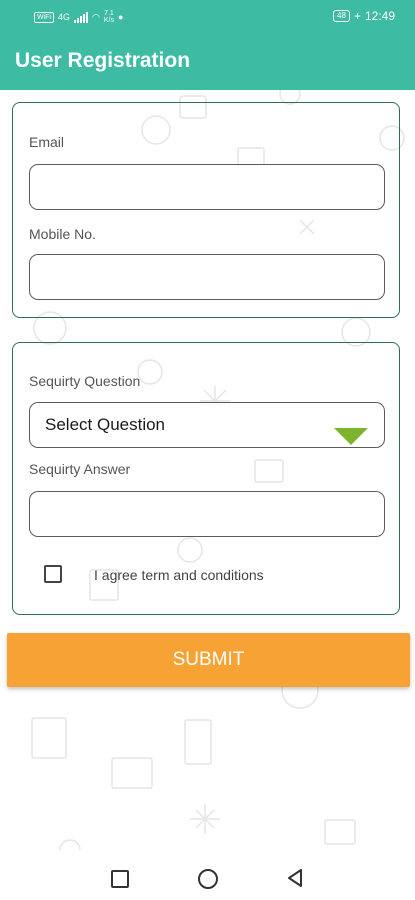 The width and height of the screenshot is (415, 900). I want to click on status-left: WiFi 4G ◠ 7.1 K/s ●, so click(78, 17).